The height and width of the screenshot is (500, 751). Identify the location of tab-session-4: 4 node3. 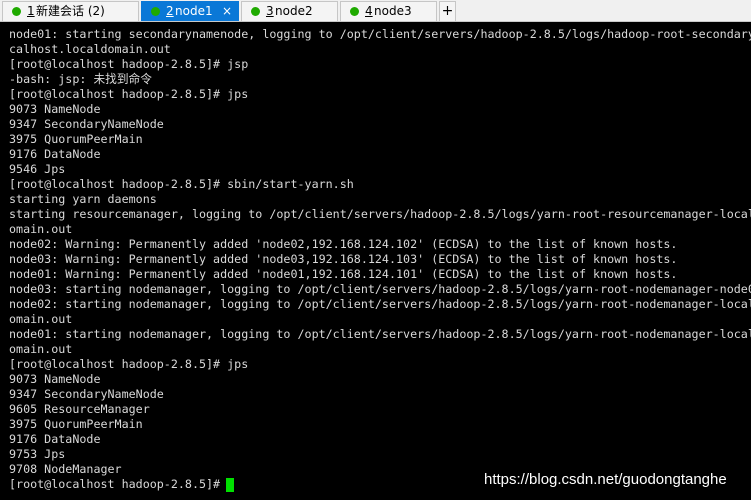
(388, 11).